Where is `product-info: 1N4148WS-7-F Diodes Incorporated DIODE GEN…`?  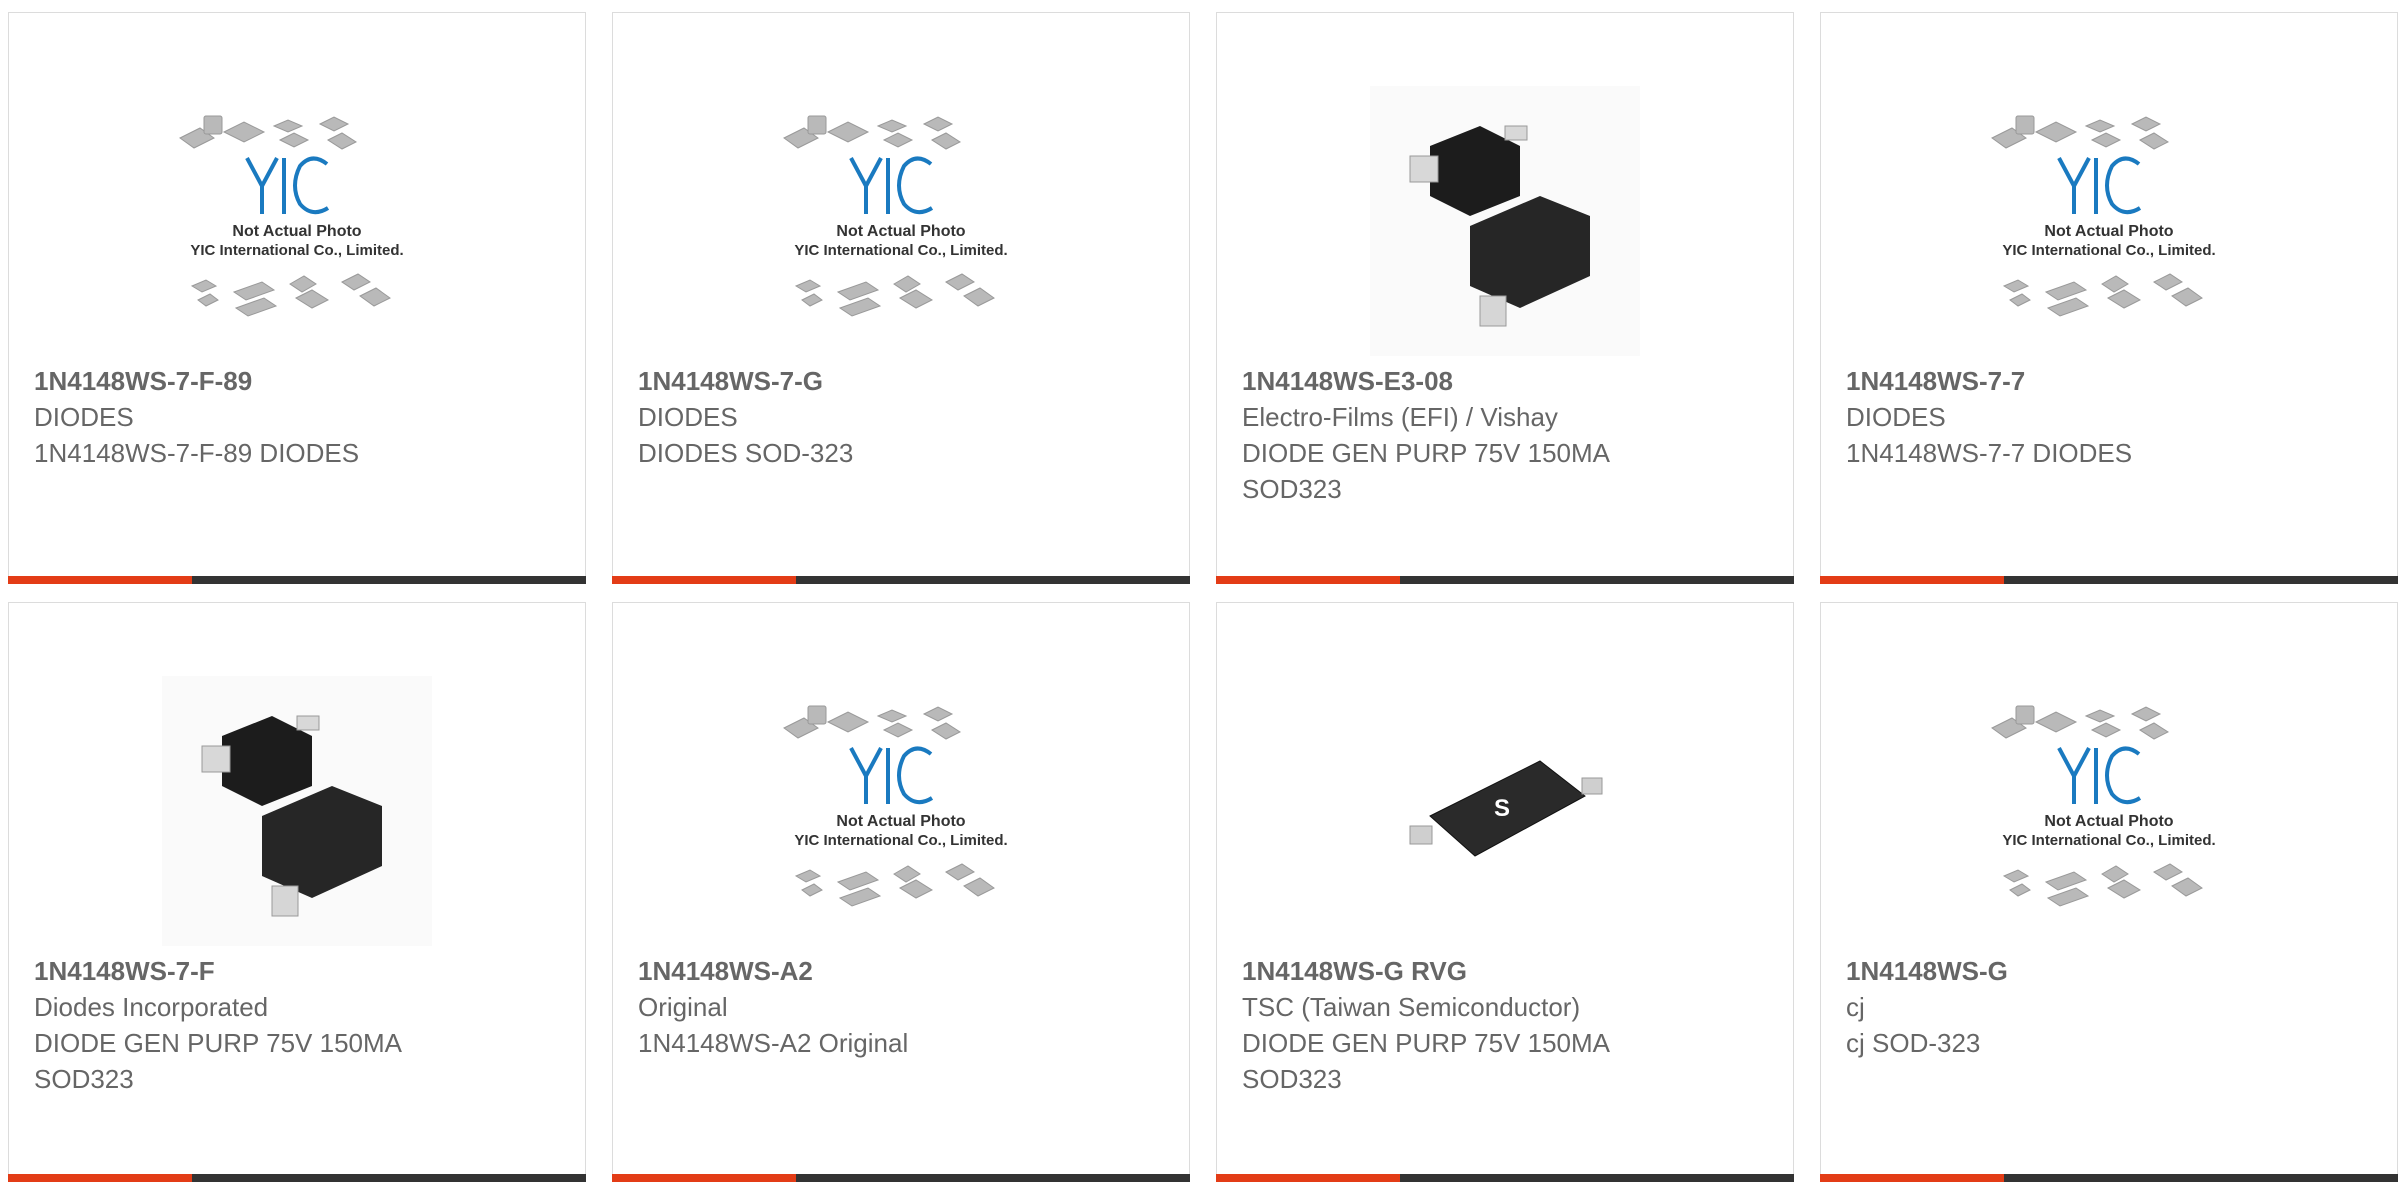 product-info: 1N4148WS-7-F Diodes Incorporated DIODE GEN… is located at coordinates (299, 1025).